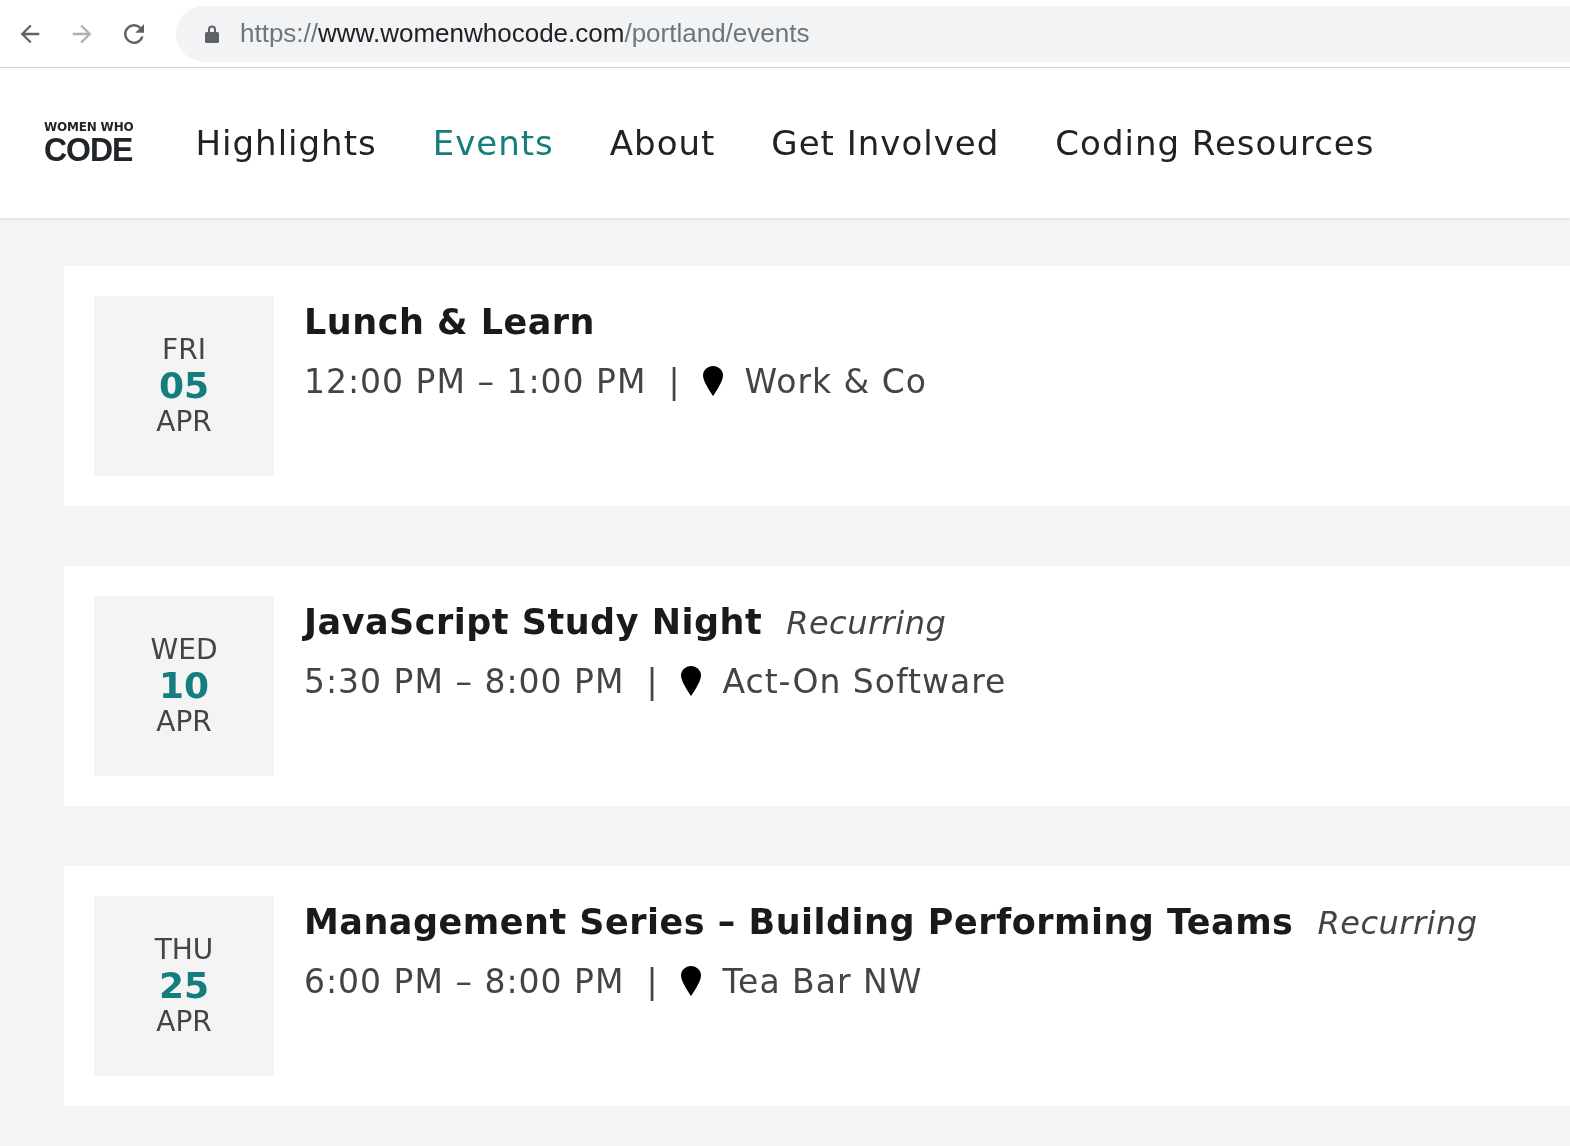 This screenshot has height=1146, width=1570. Describe the element at coordinates (184, 650) in the screenshot. I see `event-weekday: WED` at that location.